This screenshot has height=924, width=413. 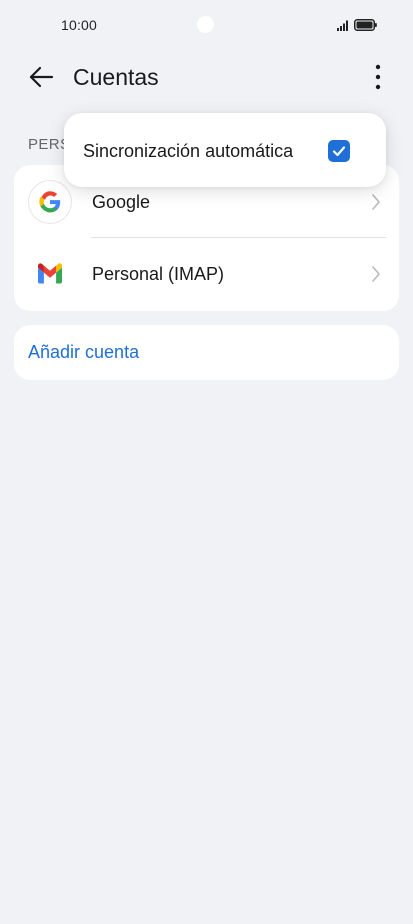 I want to click on google-icon, so click(x=50, y=202).